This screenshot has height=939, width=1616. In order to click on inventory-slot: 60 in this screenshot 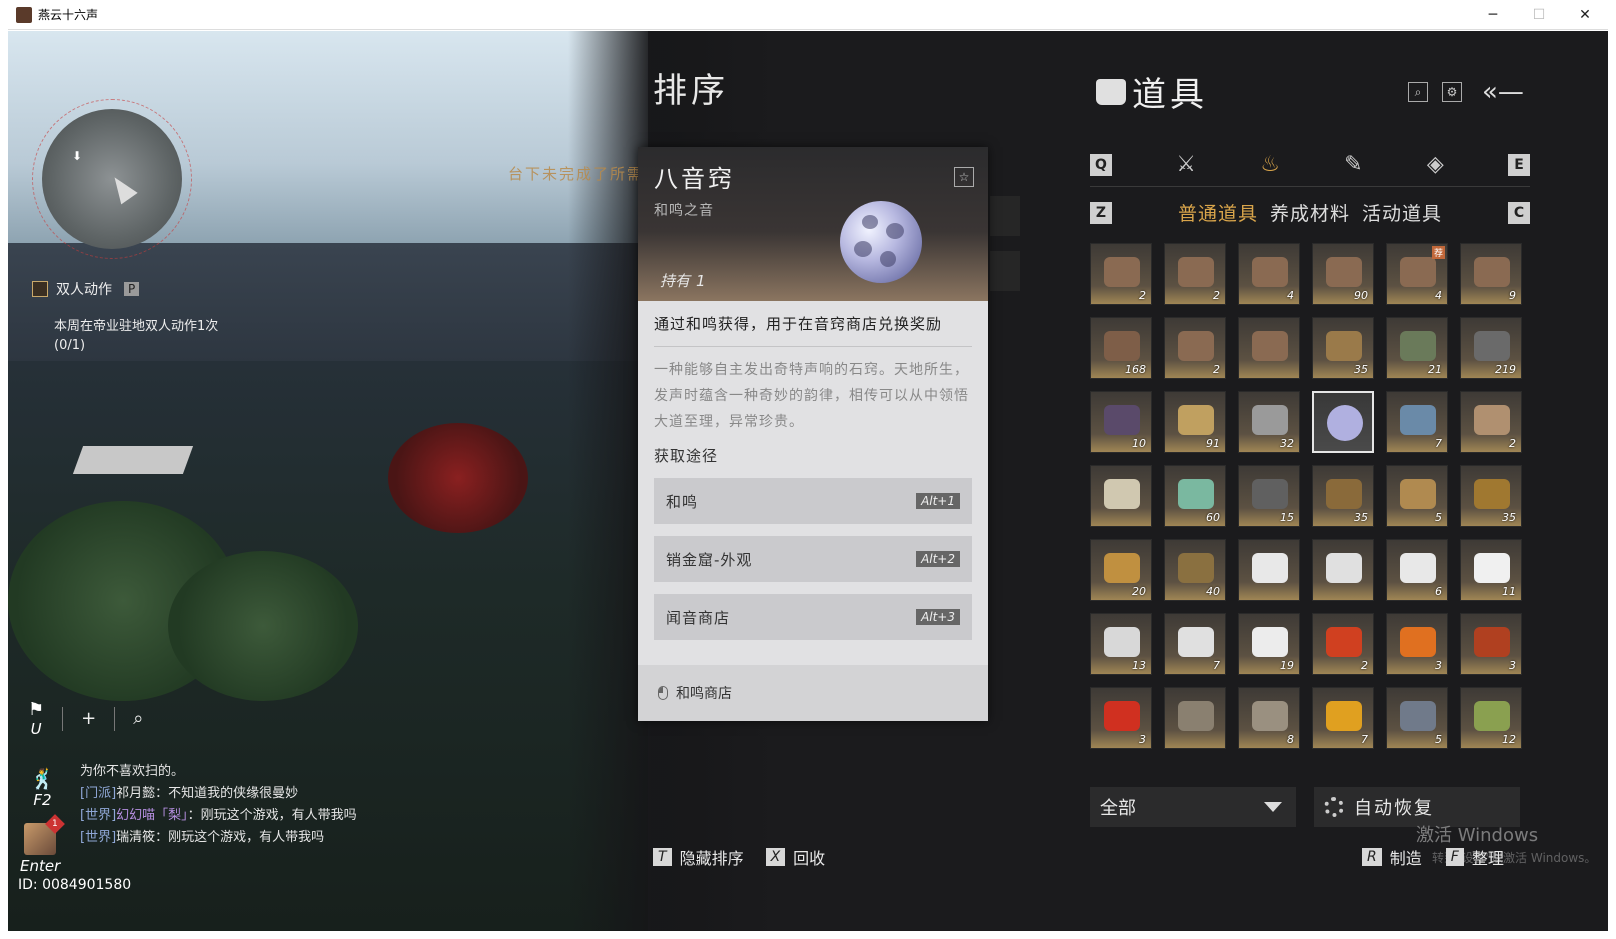, I will do `click(1195, 496)`.